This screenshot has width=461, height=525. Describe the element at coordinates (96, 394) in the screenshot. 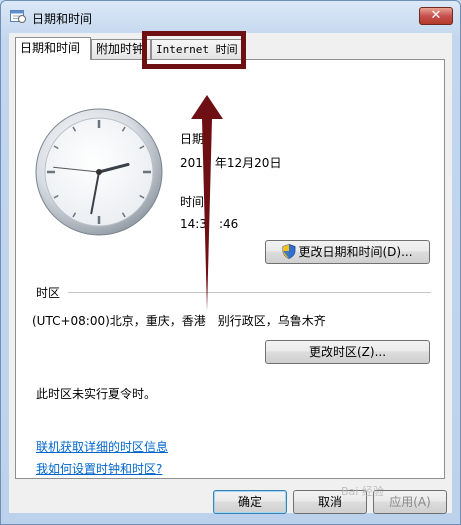

I see `dst-note: 此时区未实行夏令时。` at that location.